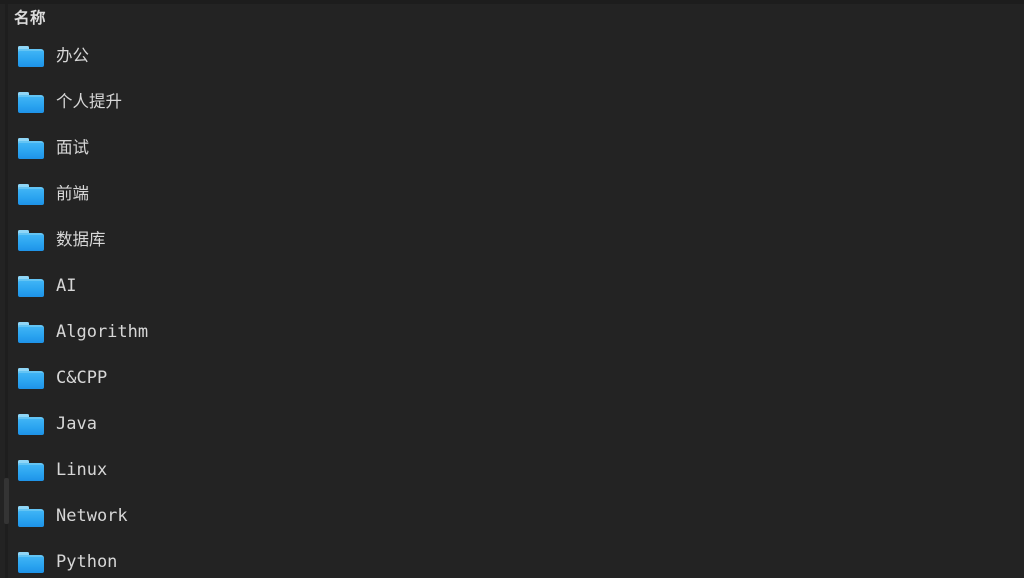 The image size is (1024, 578). I want to click on list-item: Network, so click(512, 516).